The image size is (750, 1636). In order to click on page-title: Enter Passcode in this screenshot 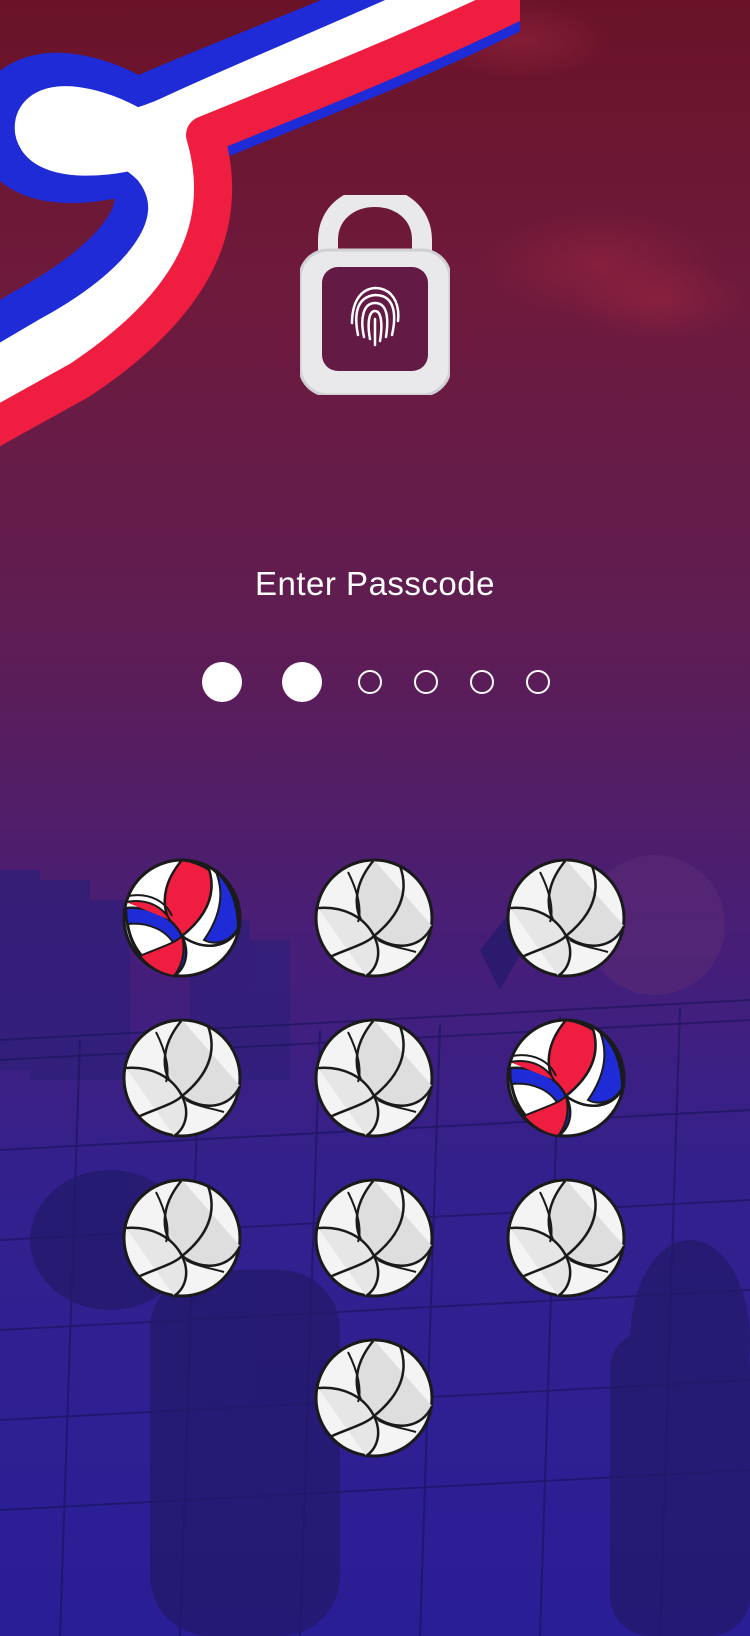, I will do `click(375, 583)`.